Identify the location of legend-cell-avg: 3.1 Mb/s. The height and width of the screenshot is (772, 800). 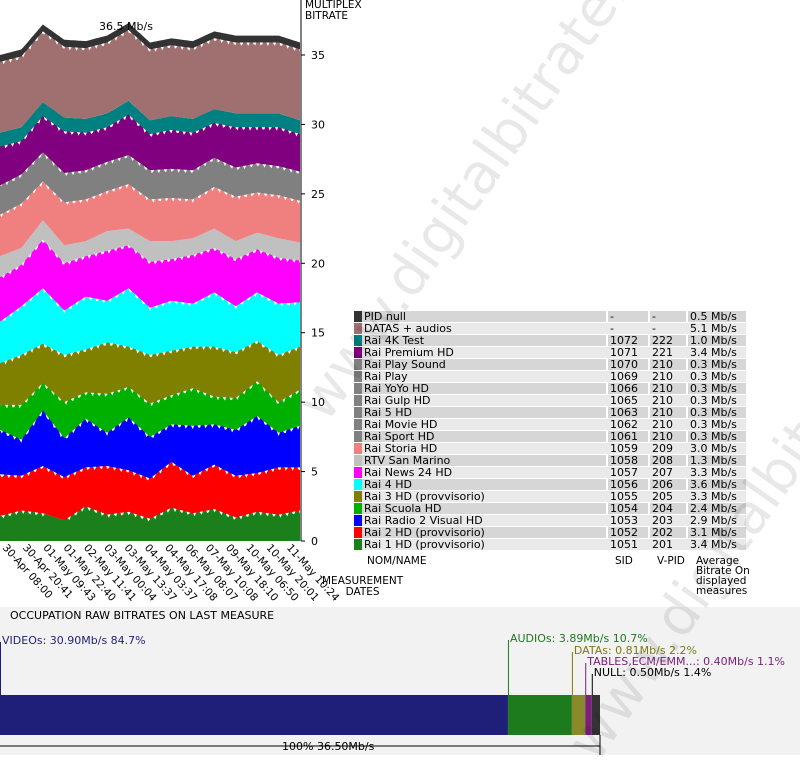
(717, 532).